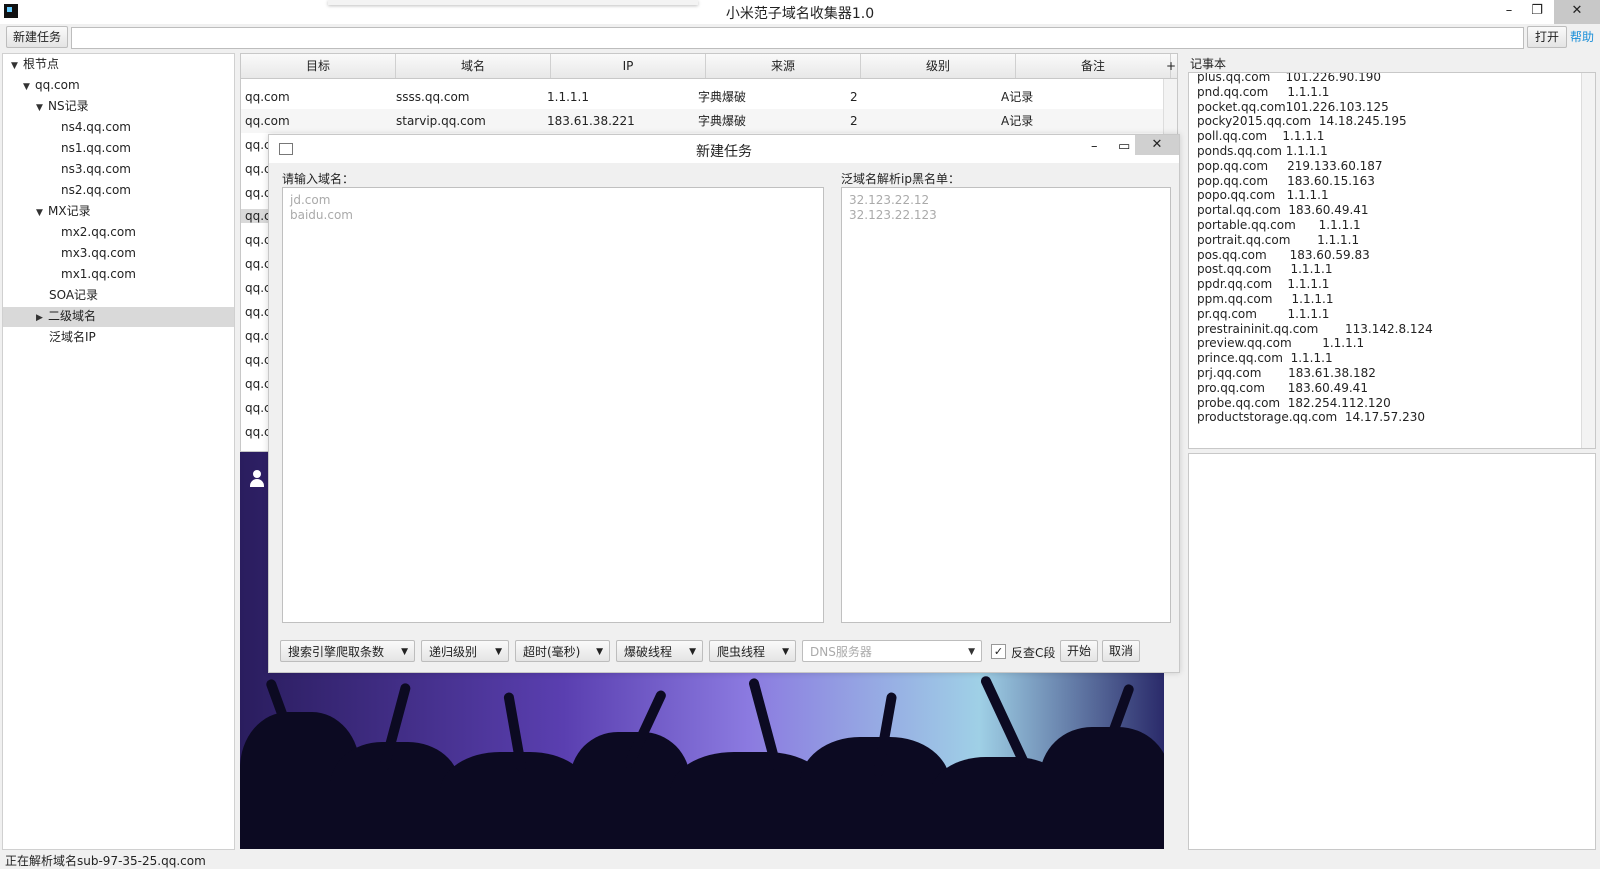 The height and width of the screenshot is (869, 1600). I want to click on blacklist-textarea: 32.123.22.12 32.123.22.123, so click(1006, 405).